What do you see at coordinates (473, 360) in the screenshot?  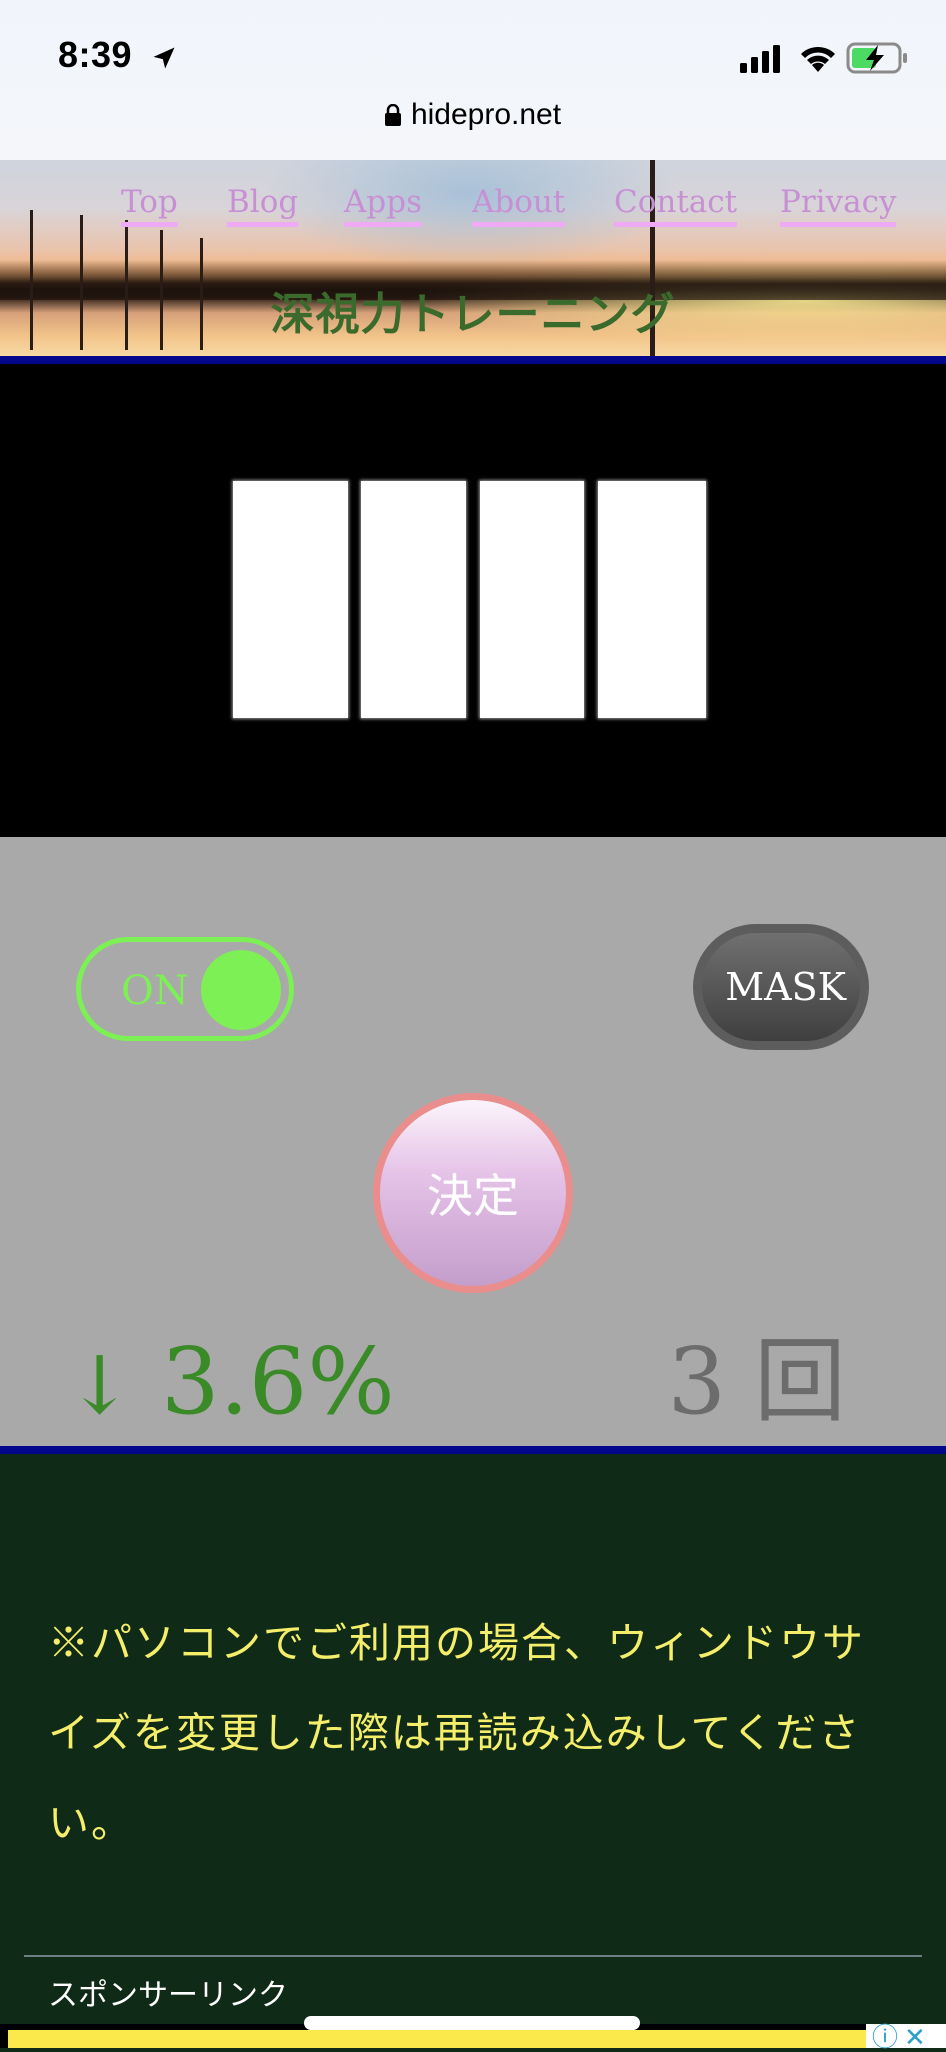 I see `header-divider` at bounding box center [473, 360].